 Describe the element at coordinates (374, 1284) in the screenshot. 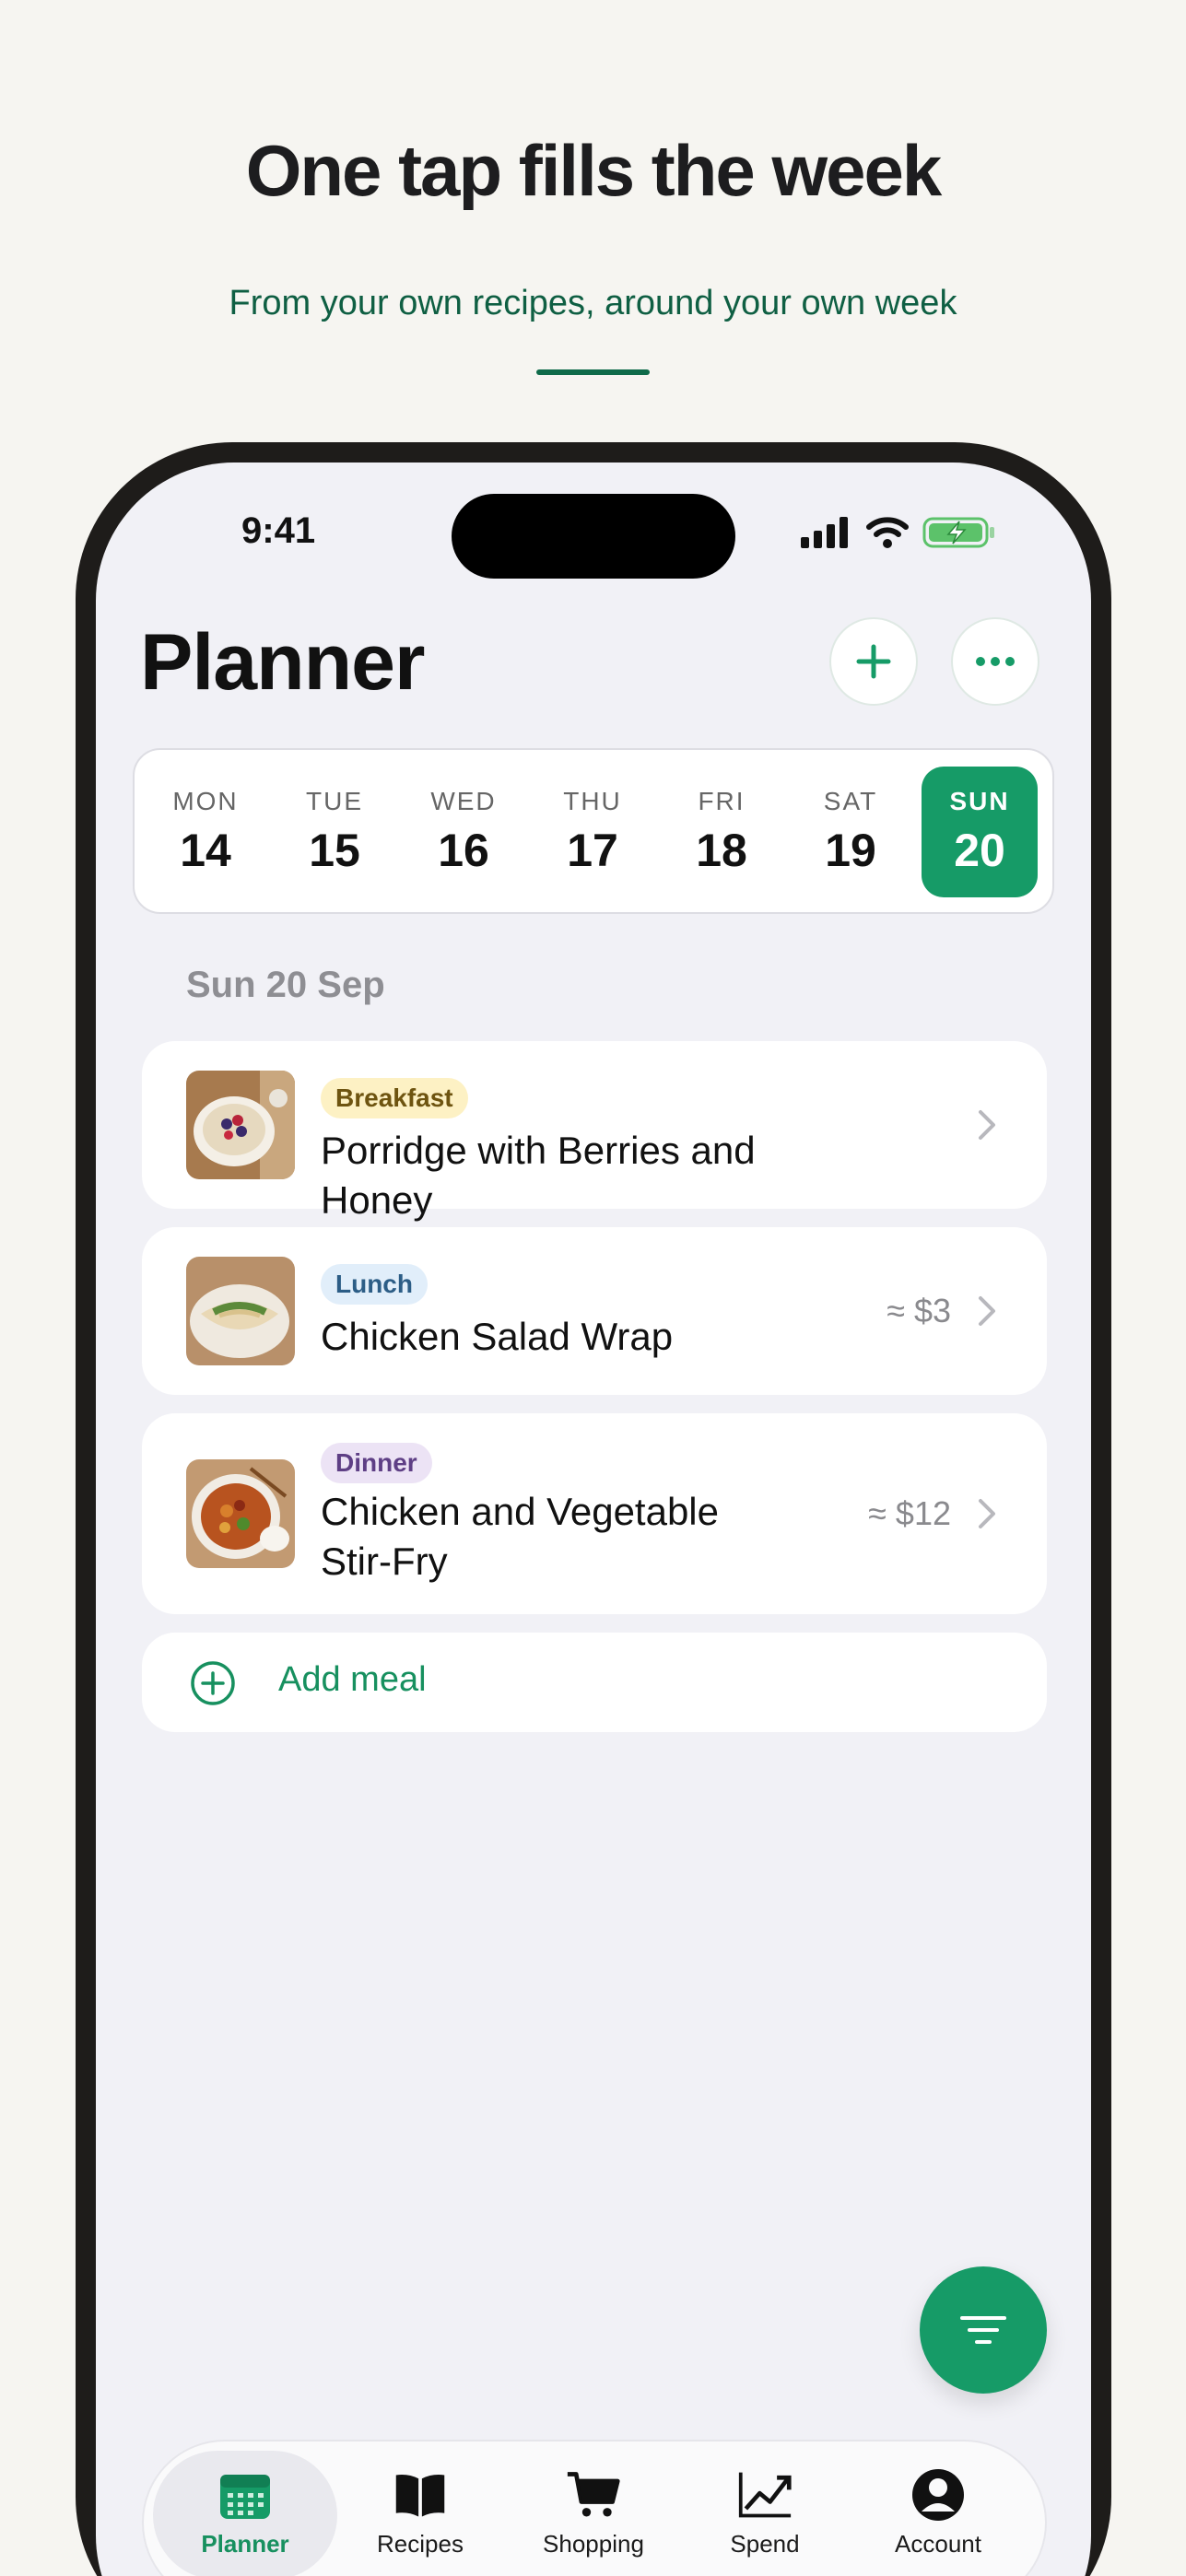

I see `meal-tag: Lunch` at that location.